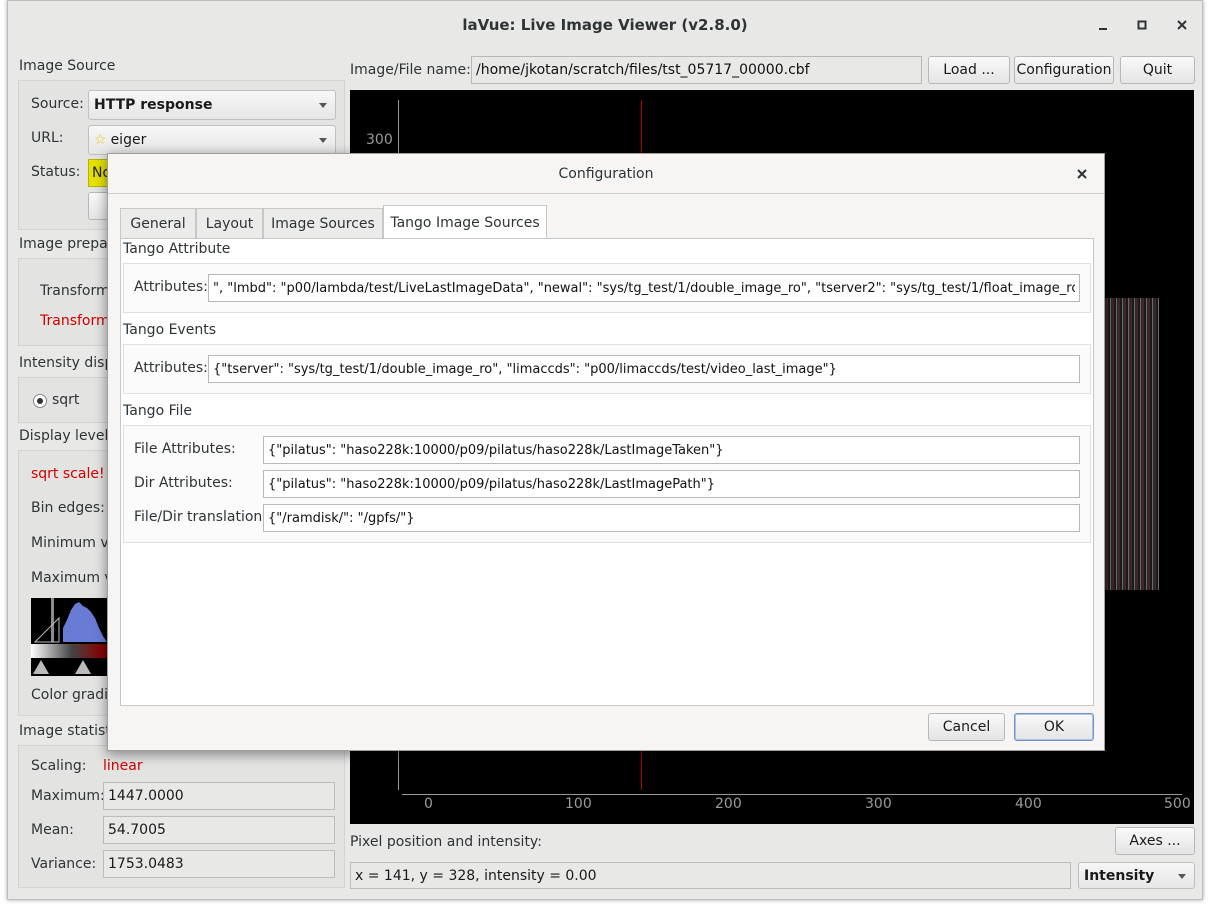 This screenshot has height=904, width=1208. Describe the element at coordinates (40, 401) in the screenshot. I see `sqrt-radio` at that location.